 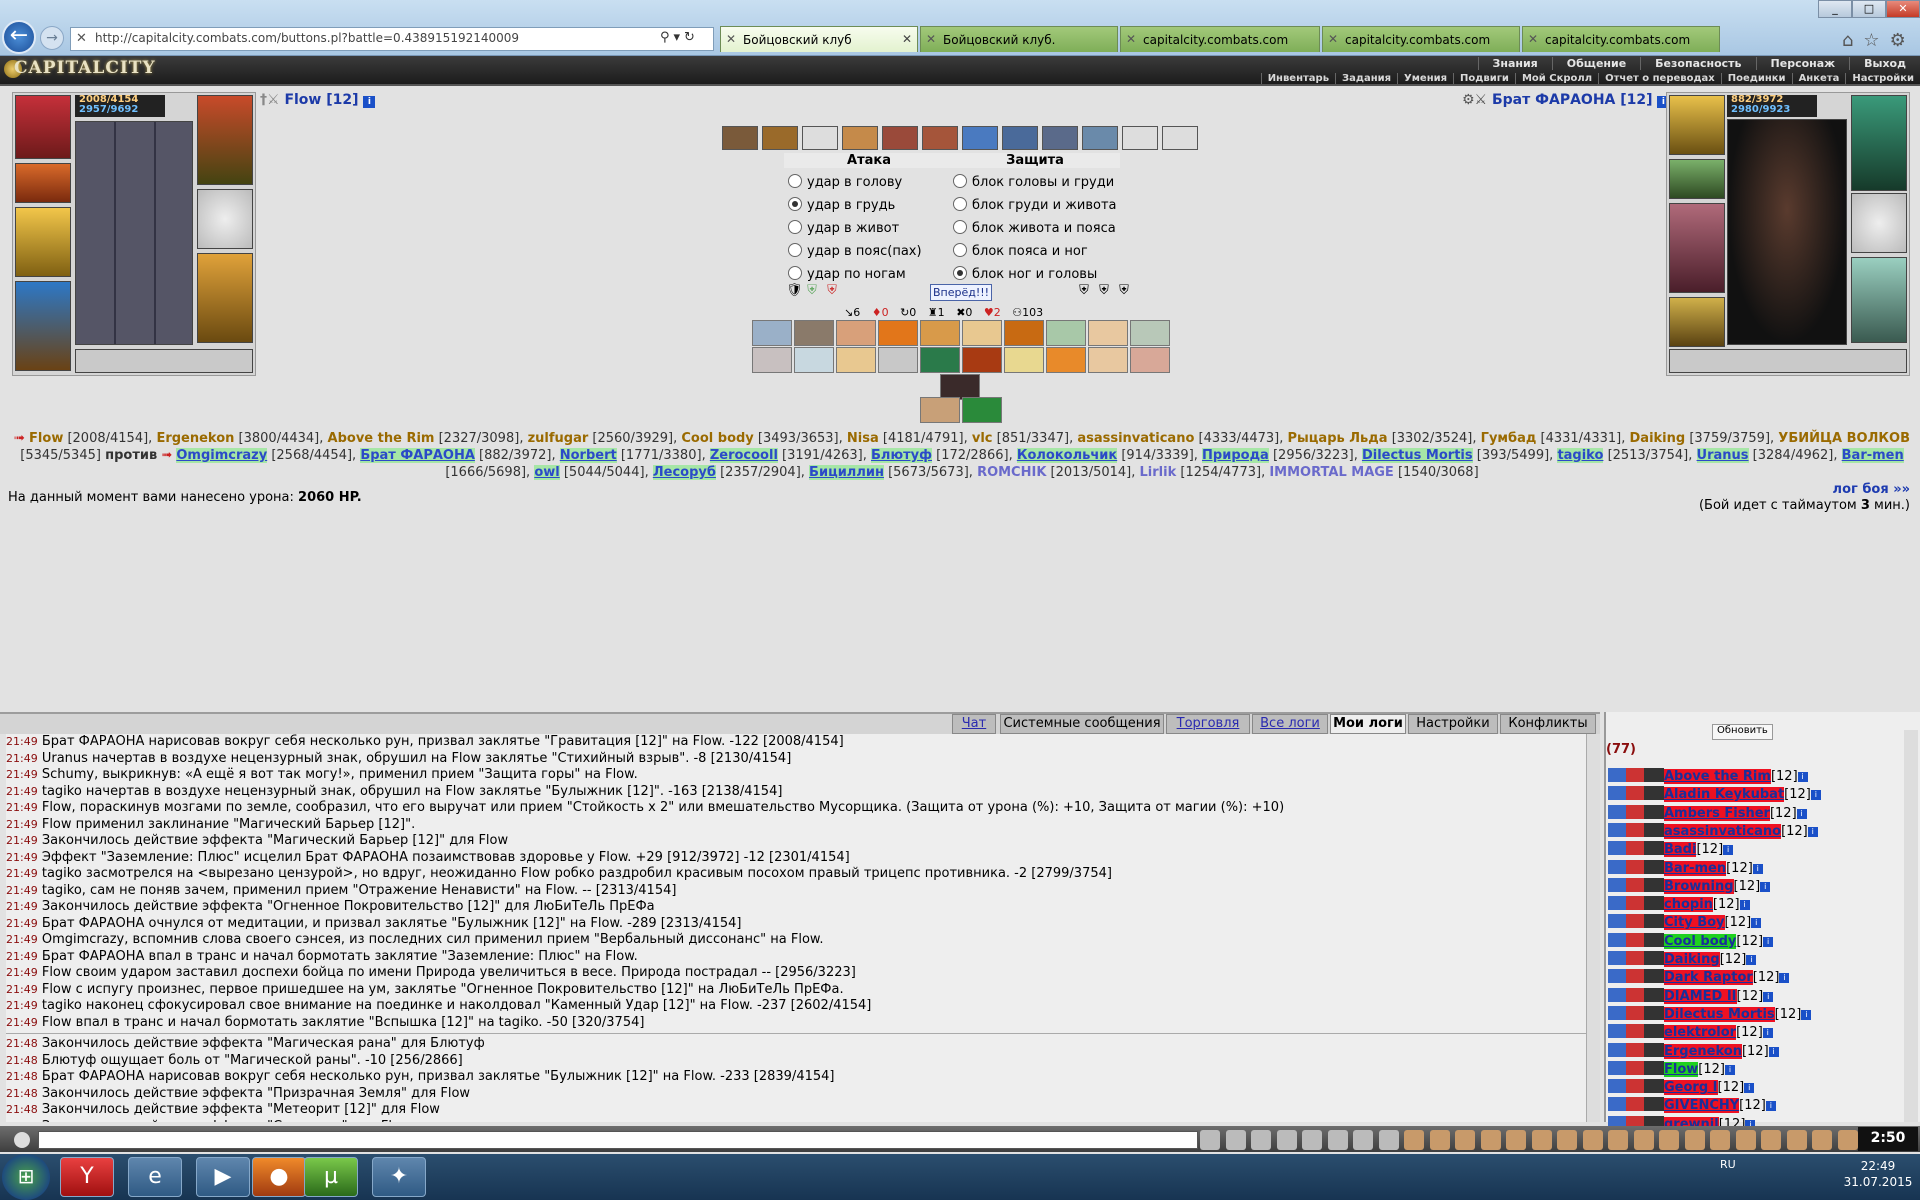 What do you see at coordinates (134, 233) in the screenshot?
I see `spell-slots` at bounding box center [134, 233].